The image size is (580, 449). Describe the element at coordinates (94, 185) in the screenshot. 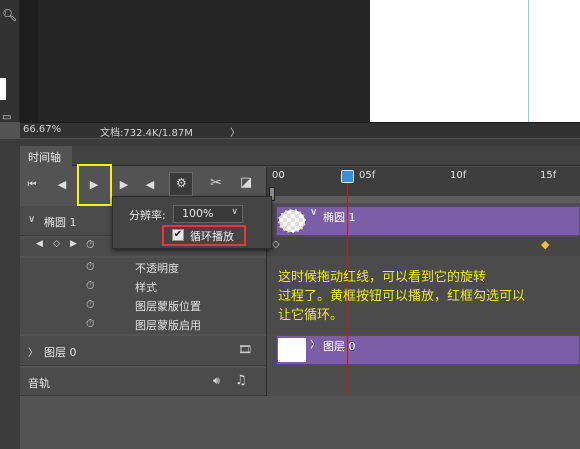

I see `play-highlight-box` at that location.